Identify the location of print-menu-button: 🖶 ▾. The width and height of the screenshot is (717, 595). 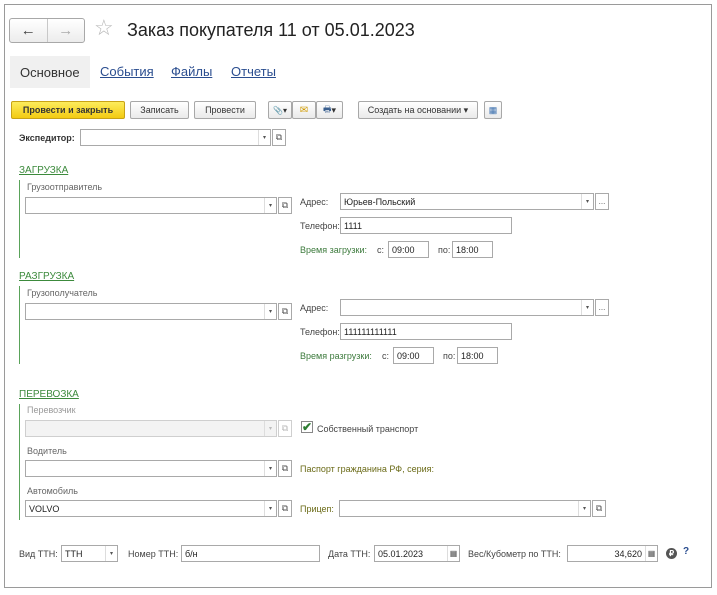
(329, 110).